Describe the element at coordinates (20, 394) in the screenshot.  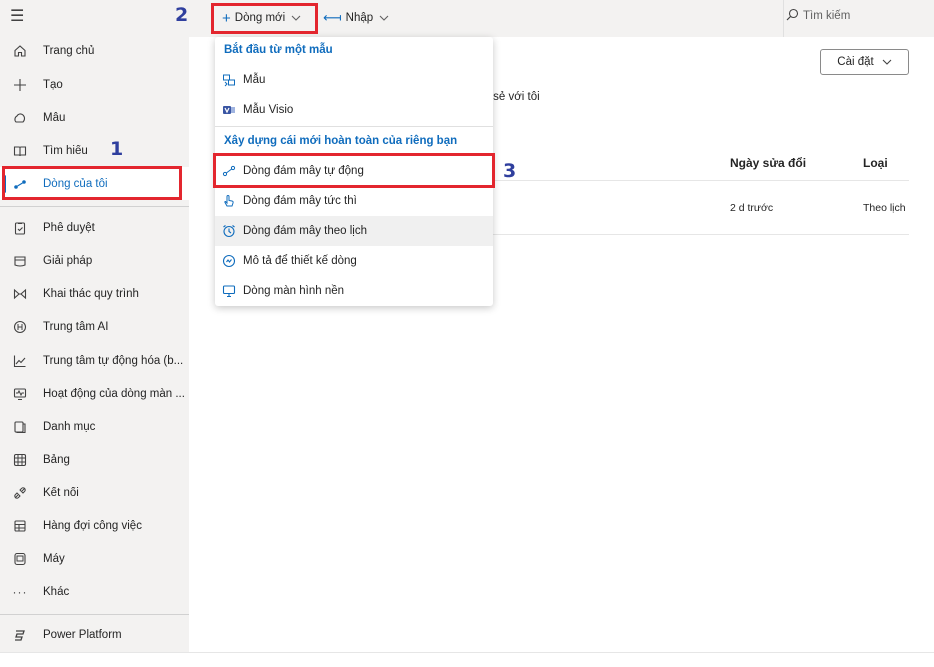
I see `monitor-activity-icon` at that location.